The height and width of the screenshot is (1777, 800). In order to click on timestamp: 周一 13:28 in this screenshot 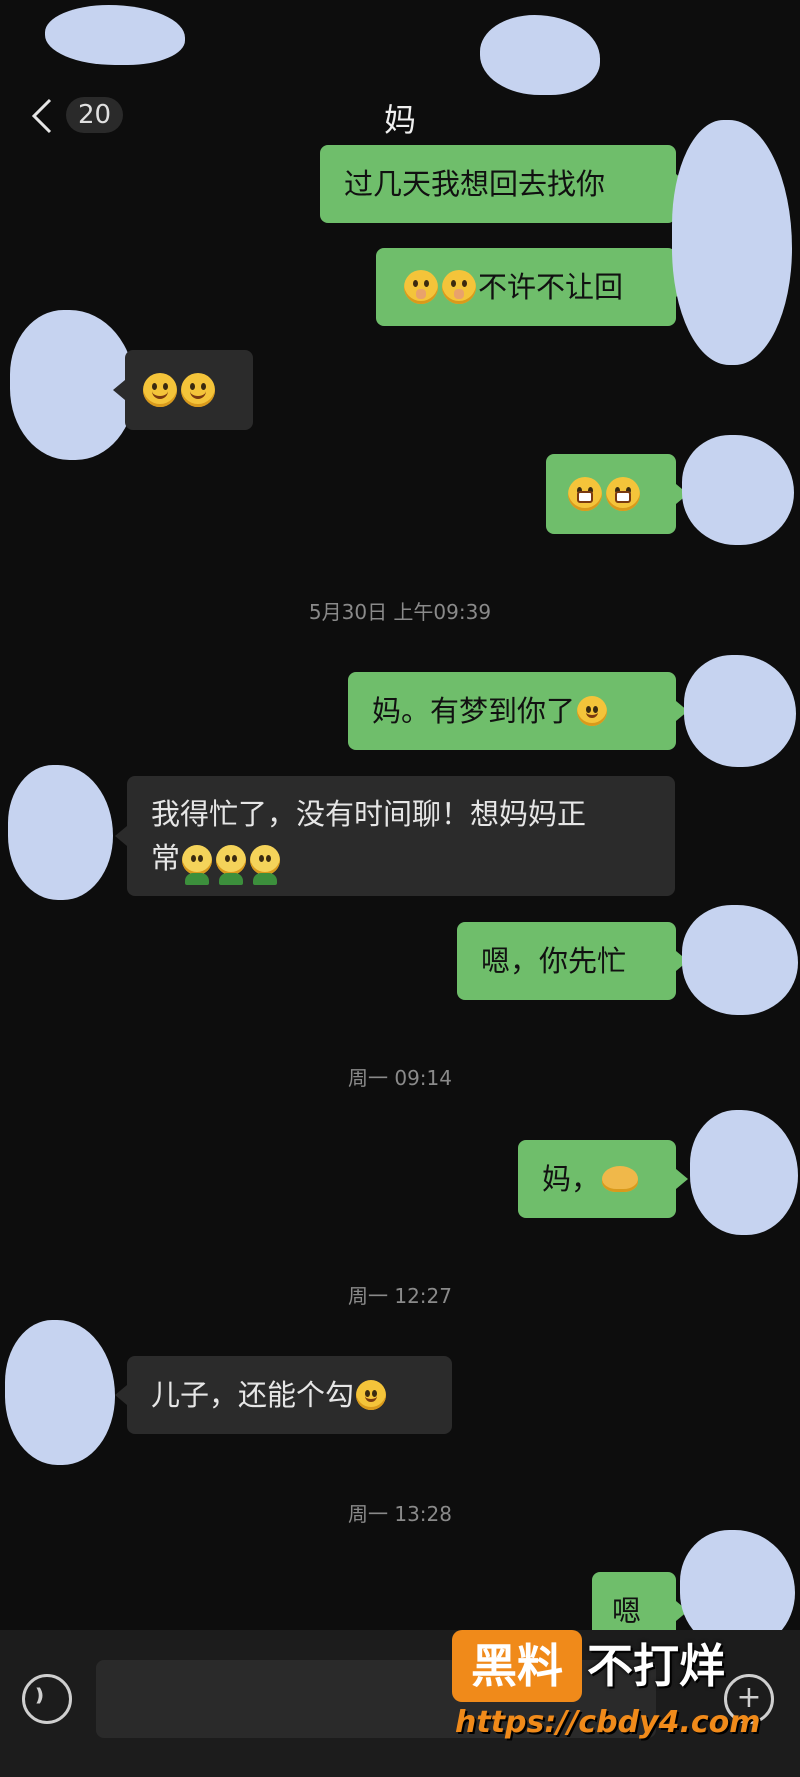, I will do `click(400, 1514)`.